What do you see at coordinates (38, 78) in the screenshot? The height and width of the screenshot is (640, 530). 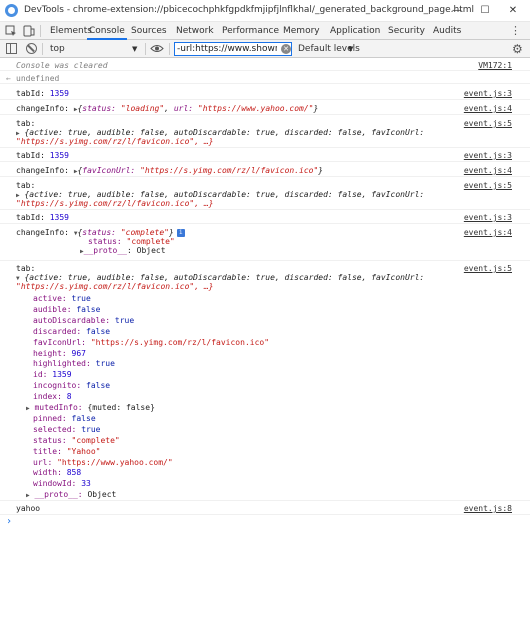 I see `return-value: undefined` at bounding box center [38, 78].